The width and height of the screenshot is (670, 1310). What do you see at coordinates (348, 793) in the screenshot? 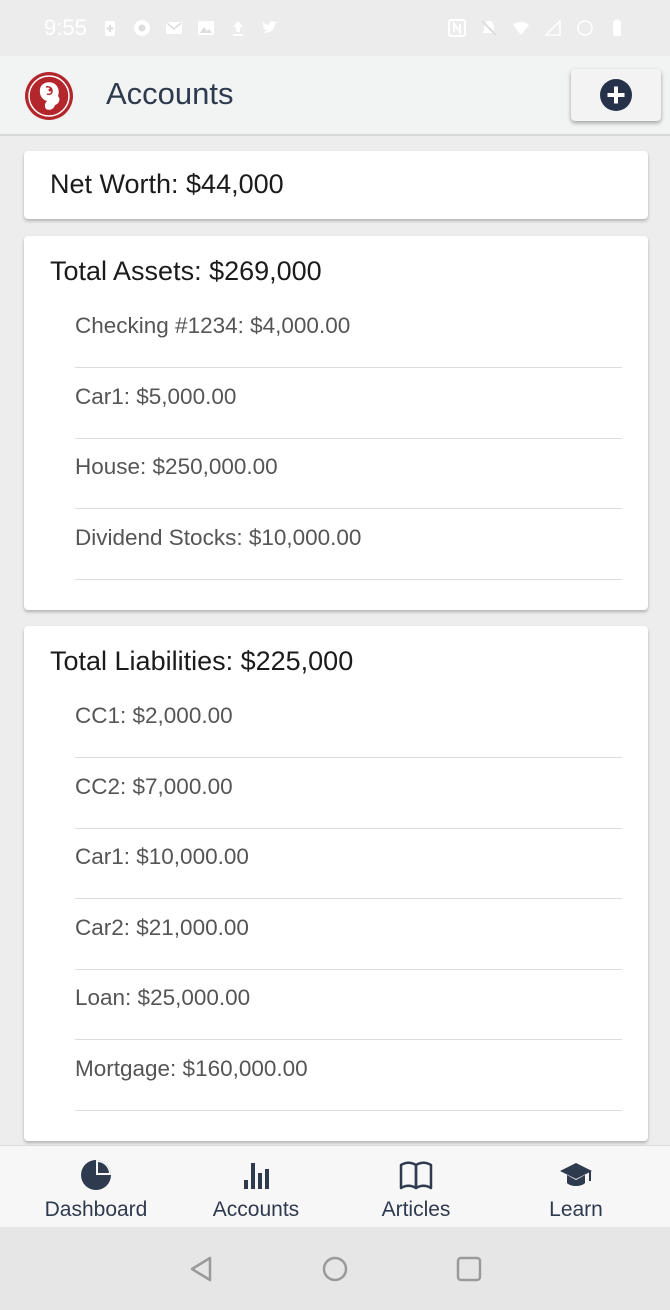
I see `liability-item: CC2: $7,000.00` at bounding box center [348, 793].